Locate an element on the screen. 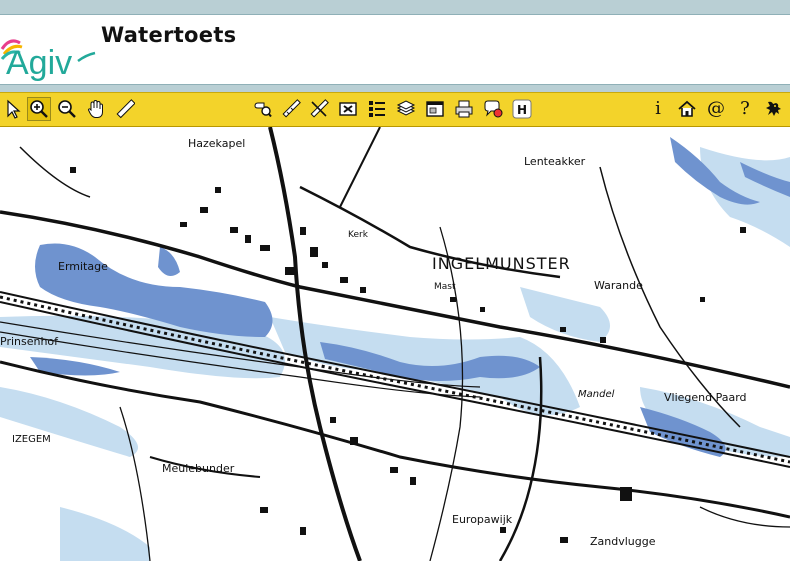 The height and width of the screenshot is (561, 790). info-glyph: i is located at coordinates (658, 108).